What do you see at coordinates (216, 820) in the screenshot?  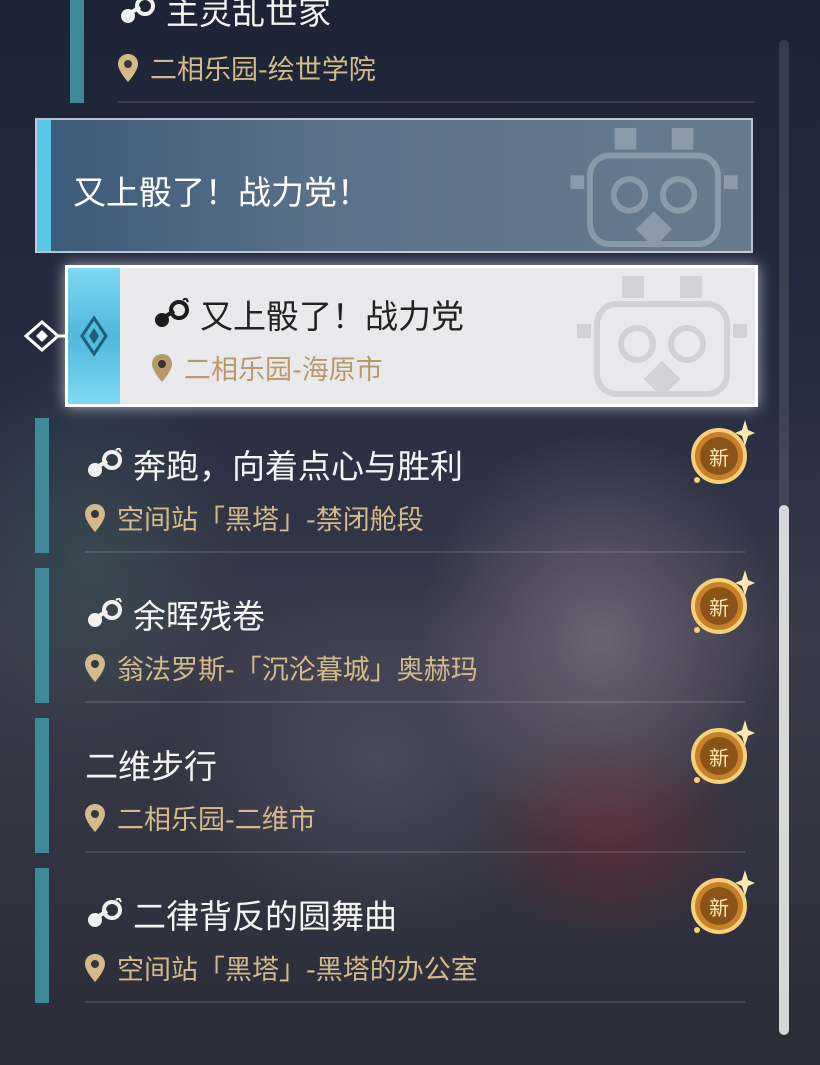 I see `item-location: 二相乐园-二维市` at bounding box center [216, 820].